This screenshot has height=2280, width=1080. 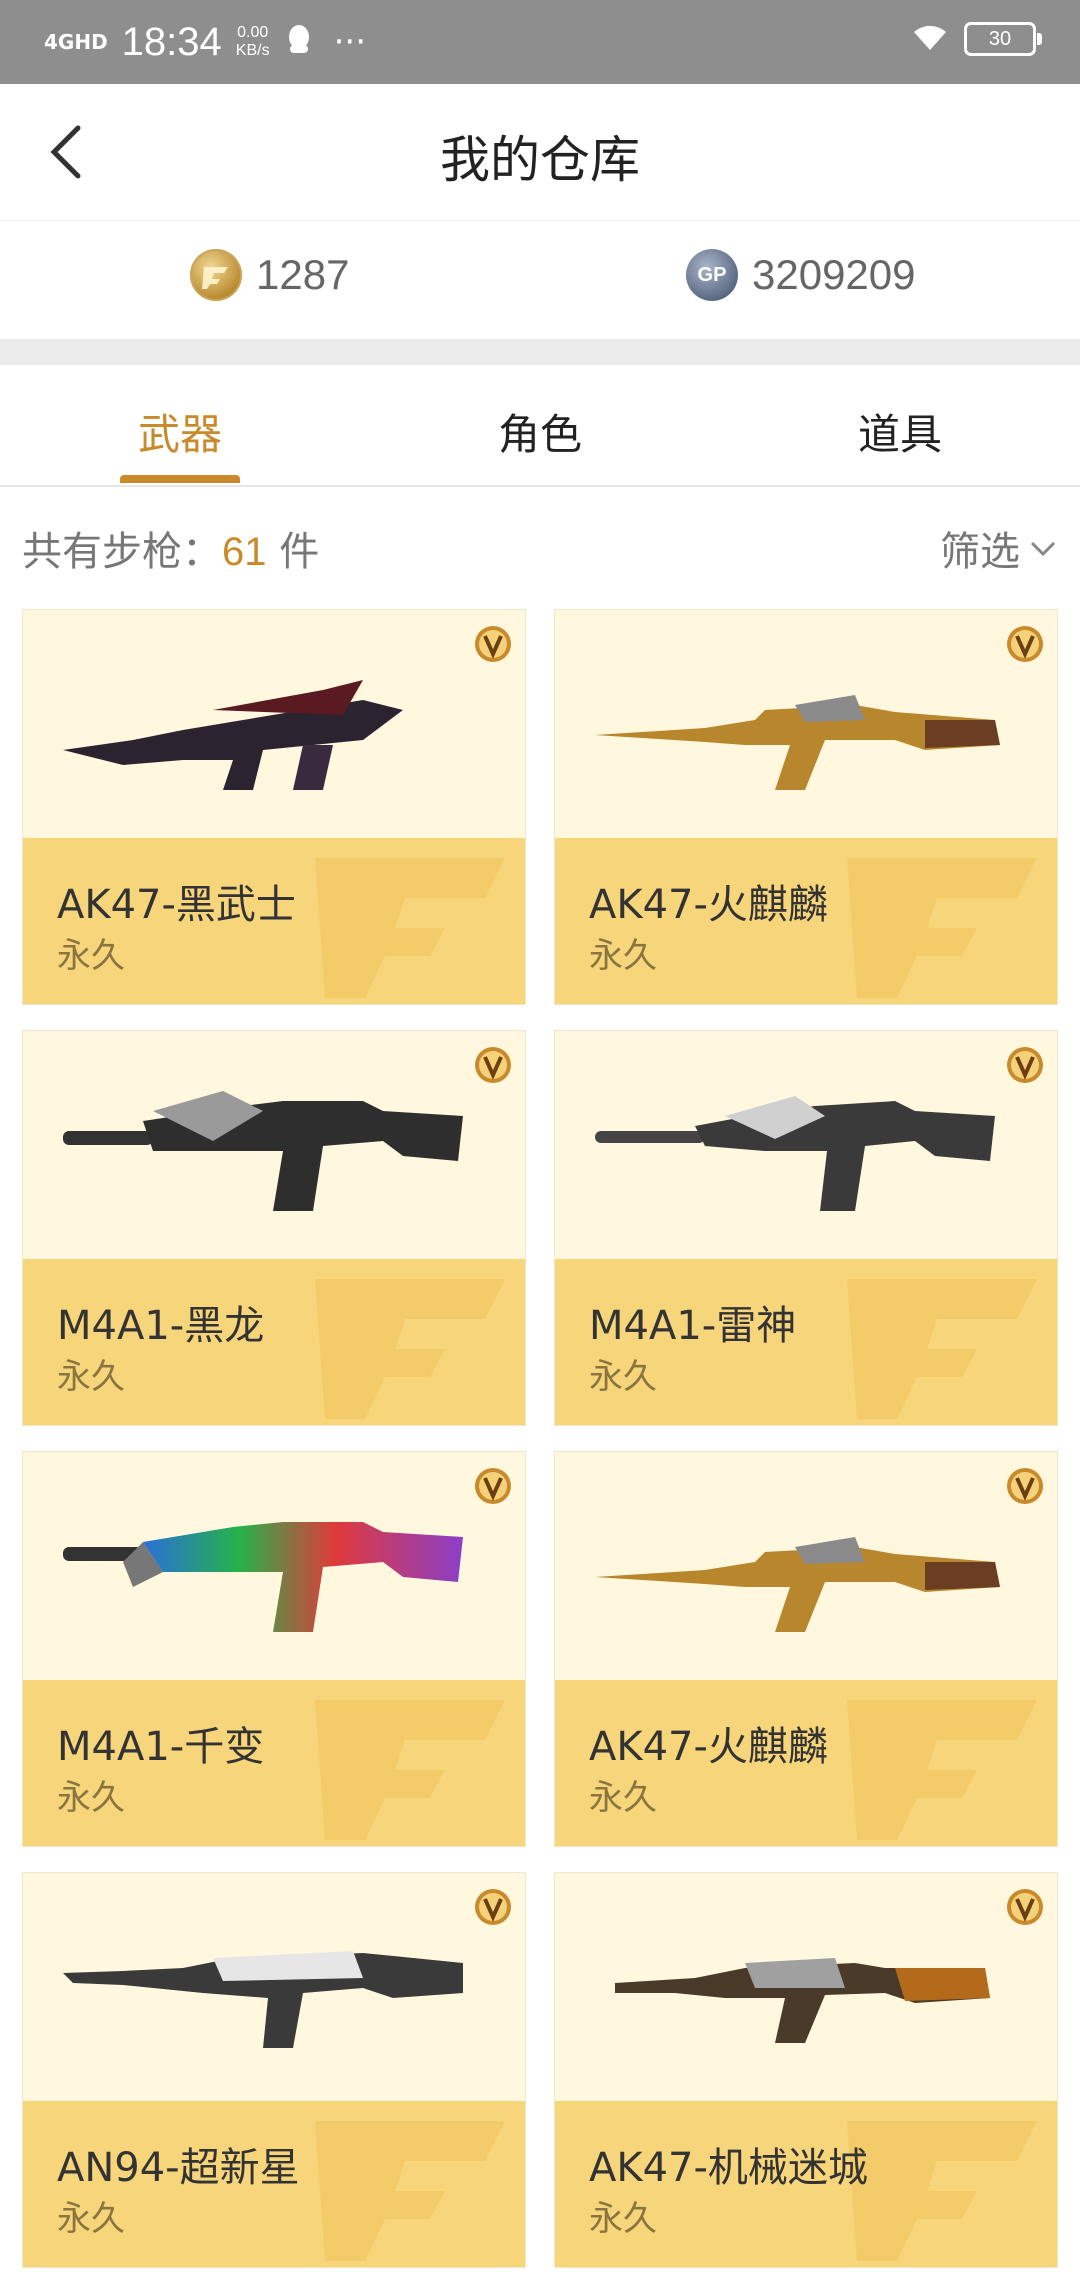 What do you see at coordinates (540, 352) in the screenshot?
I see `section-divider` at bounding box center [540, 352].